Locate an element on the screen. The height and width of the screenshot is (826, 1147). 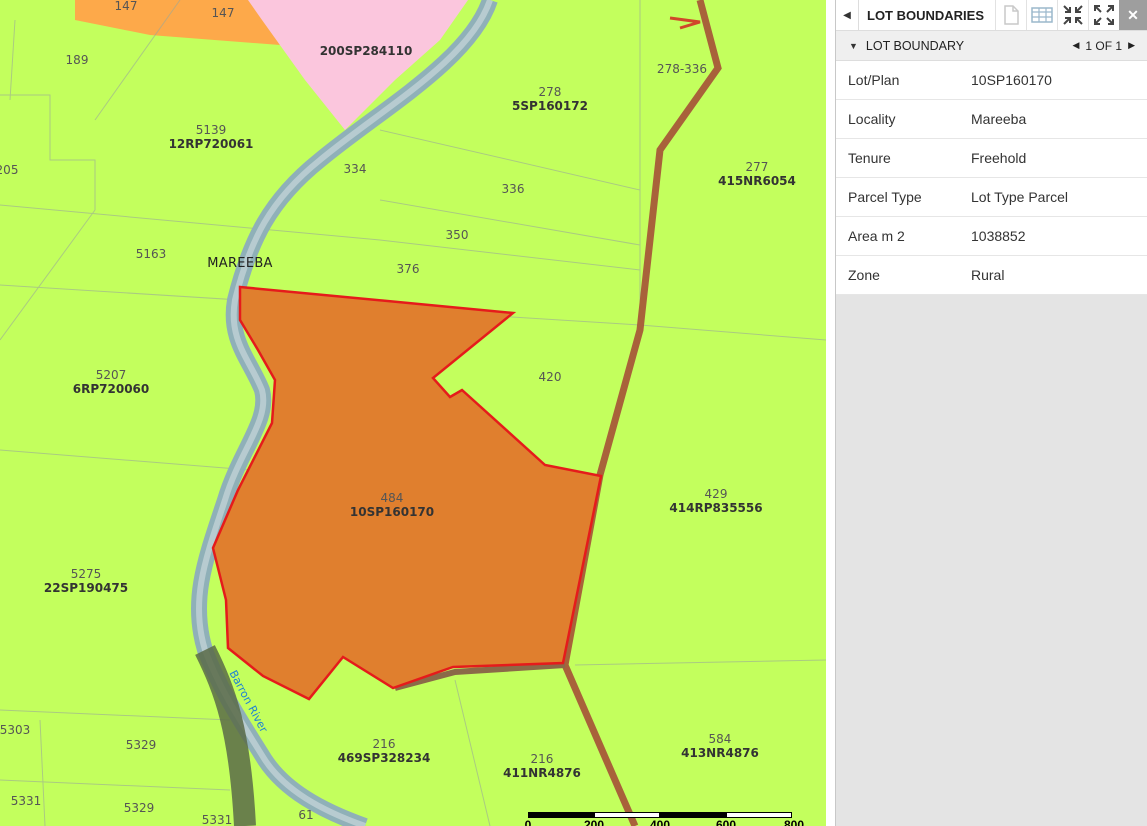
previous-record-icon: ◀ is located at coordinates (1075, 45).